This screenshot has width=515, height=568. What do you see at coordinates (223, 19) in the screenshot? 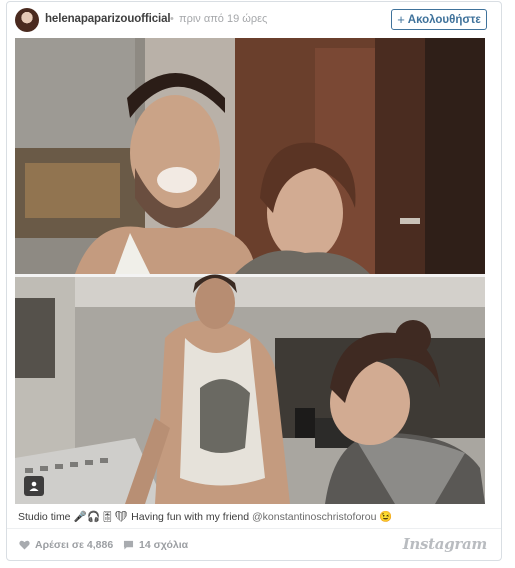
I see `post-timestamp: πριν από 19 ώρες` at bounding box center [223, 19].